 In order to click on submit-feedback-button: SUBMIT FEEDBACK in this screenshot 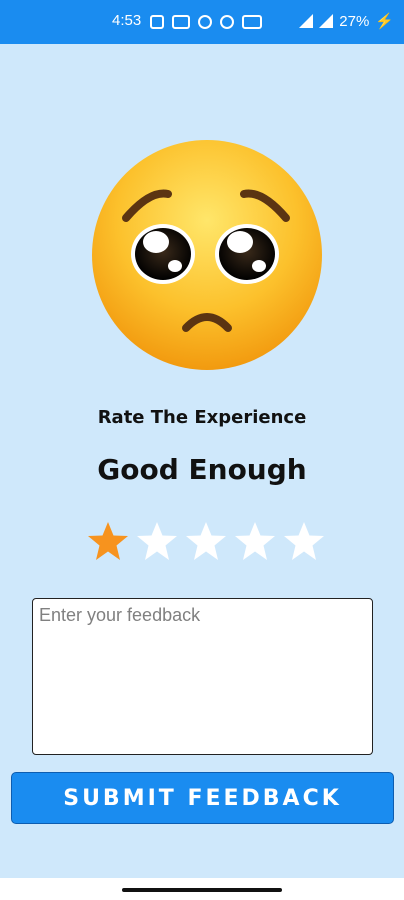, I will do `click(202, 798)`.